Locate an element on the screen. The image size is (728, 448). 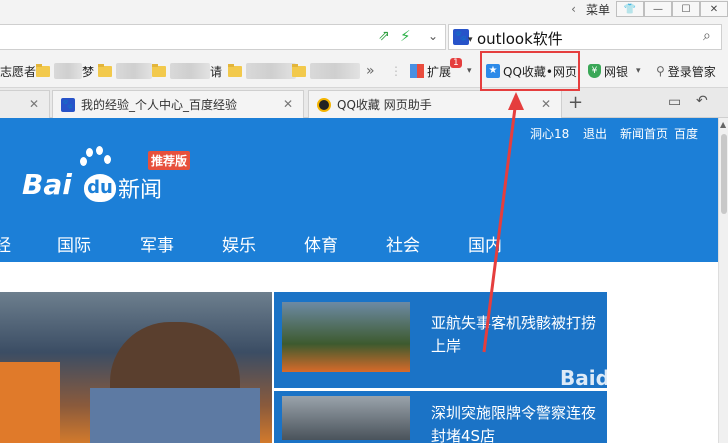
watermark-url: jingyan.baidu.com is located at coordinates (656, 397).